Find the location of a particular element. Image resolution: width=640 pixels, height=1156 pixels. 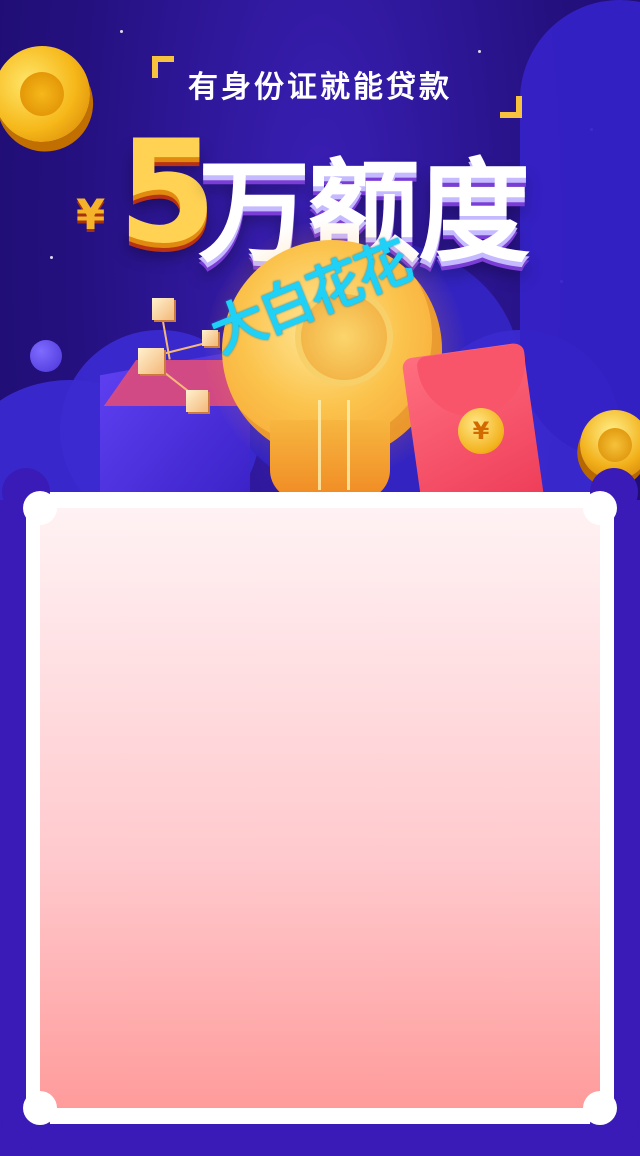

slogan-text: 有身份证就能贷款 is located at coordinates (320, 87).